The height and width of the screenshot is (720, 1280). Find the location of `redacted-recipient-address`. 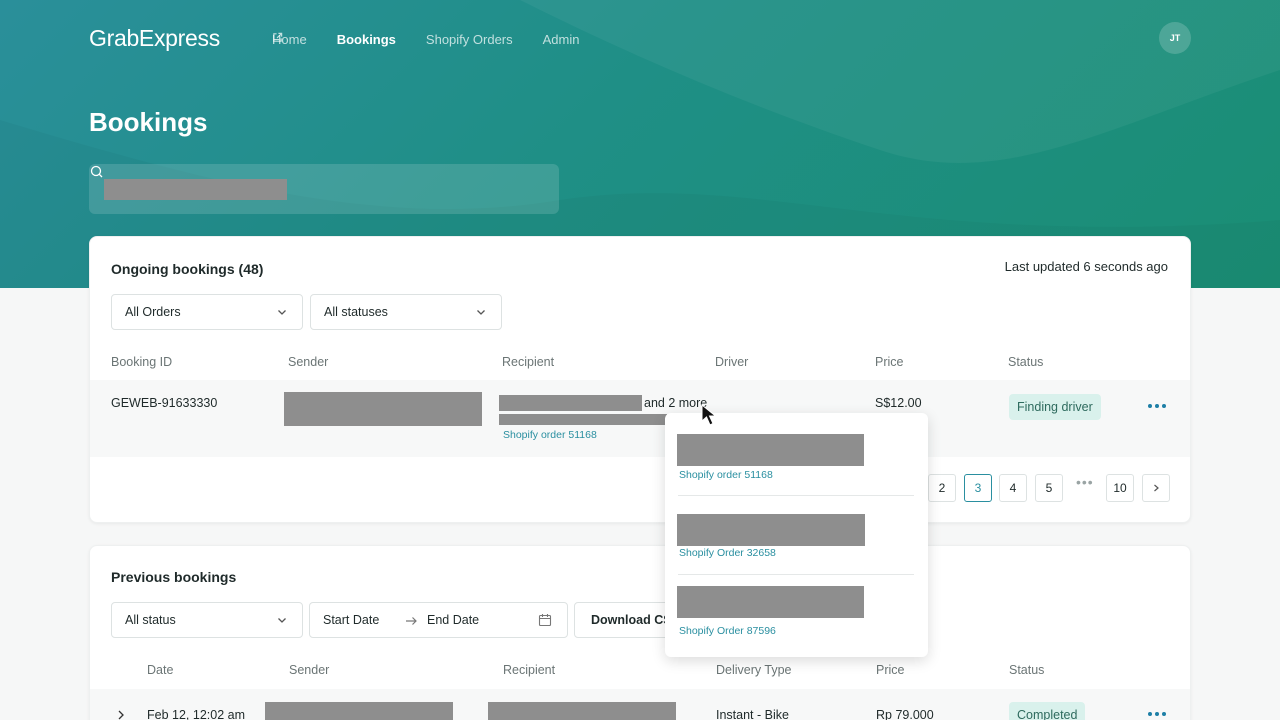

redacted-recipient-address is located at coordinates (583, 419).